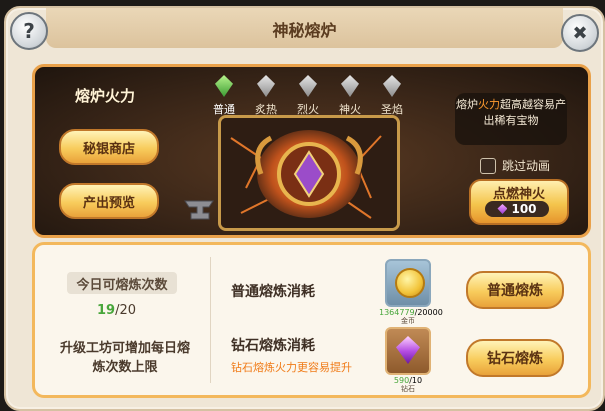  I want to click on ignite-fire-label: 点燃神火, so click(518, 194).